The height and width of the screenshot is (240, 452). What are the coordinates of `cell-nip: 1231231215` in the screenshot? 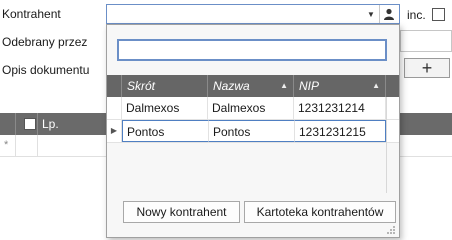 It's located at (340, 131).